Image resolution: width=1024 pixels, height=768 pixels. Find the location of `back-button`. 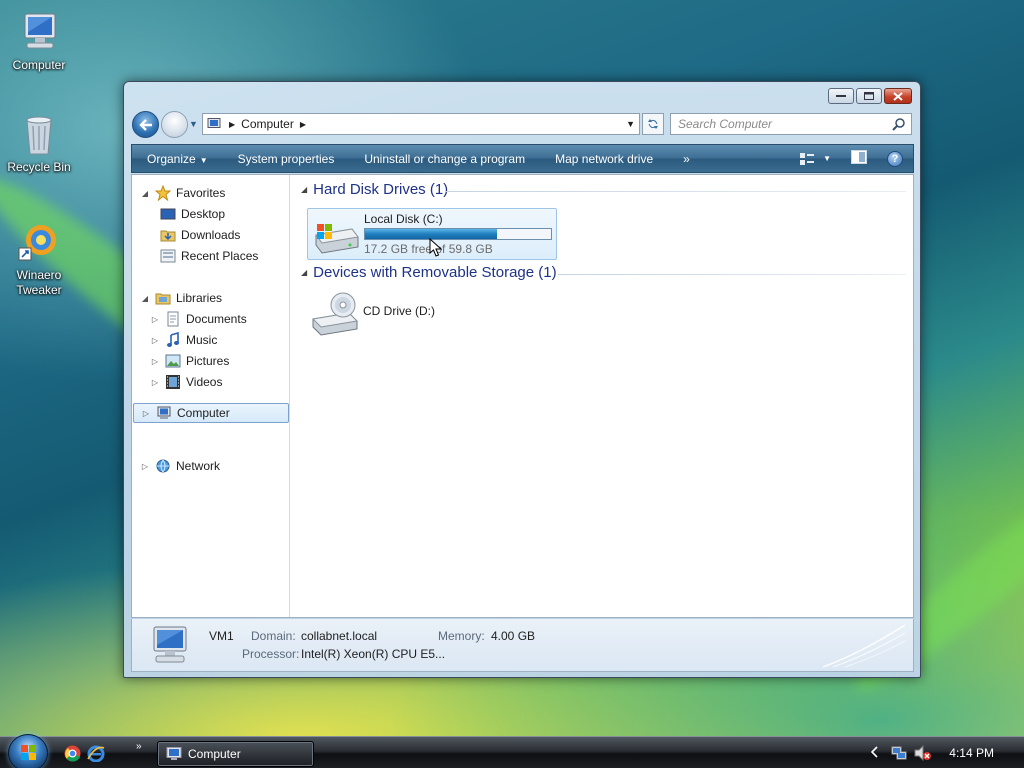

back-button is located at coordinates (145, 124).